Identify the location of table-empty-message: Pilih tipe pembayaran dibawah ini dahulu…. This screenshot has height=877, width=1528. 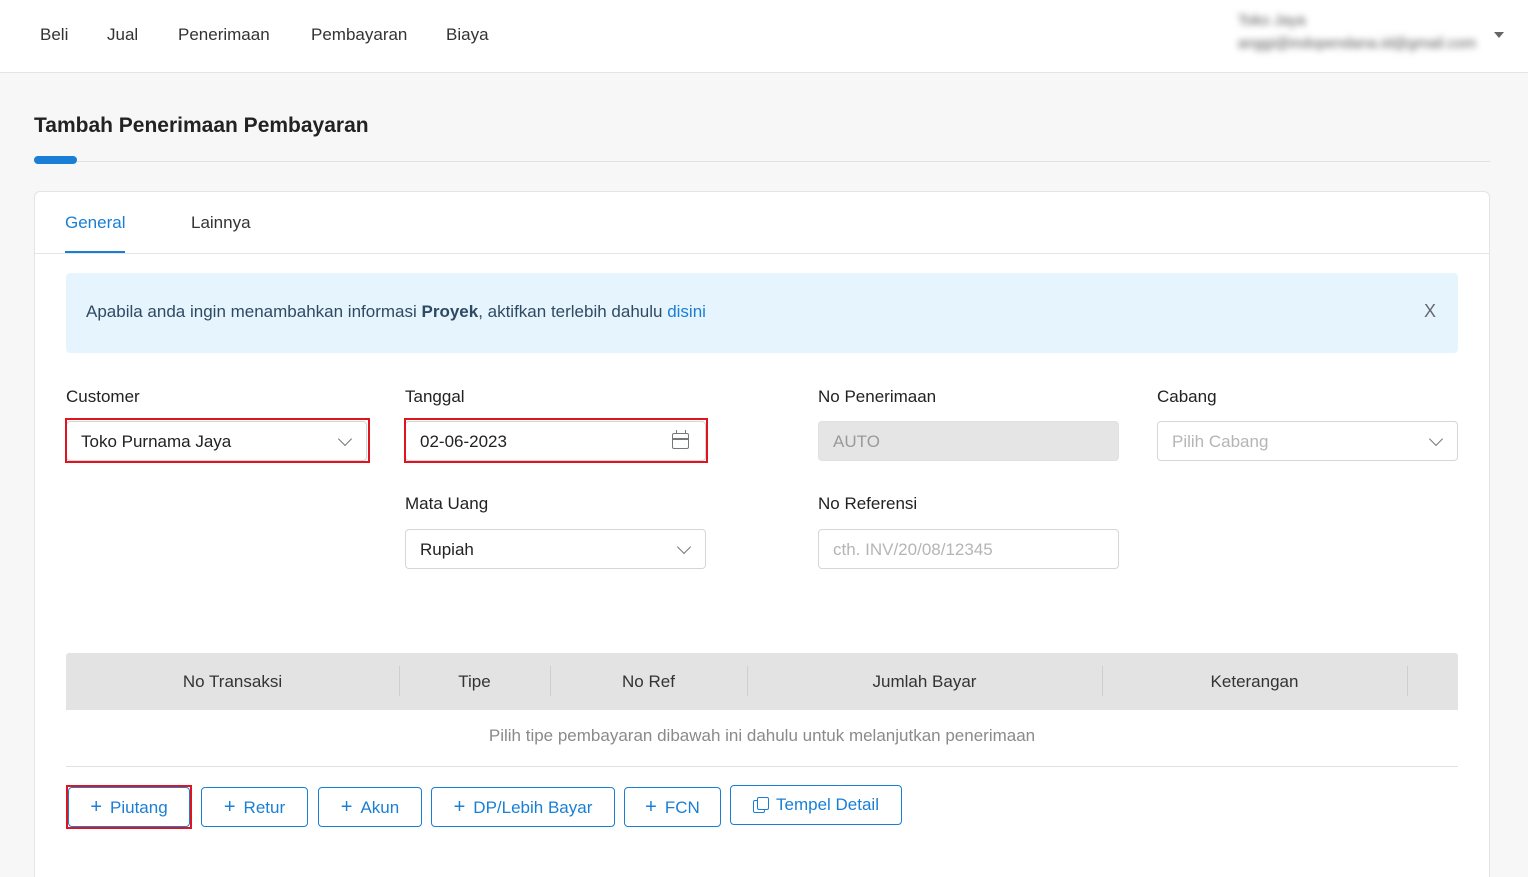
(762, 735).